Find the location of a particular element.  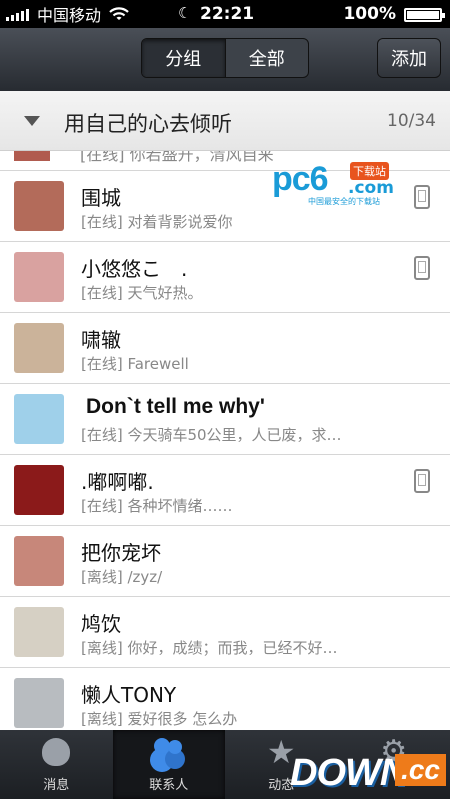

group-header: 用自己的心去倾听 10/34 is located at coordinates (225, 121).